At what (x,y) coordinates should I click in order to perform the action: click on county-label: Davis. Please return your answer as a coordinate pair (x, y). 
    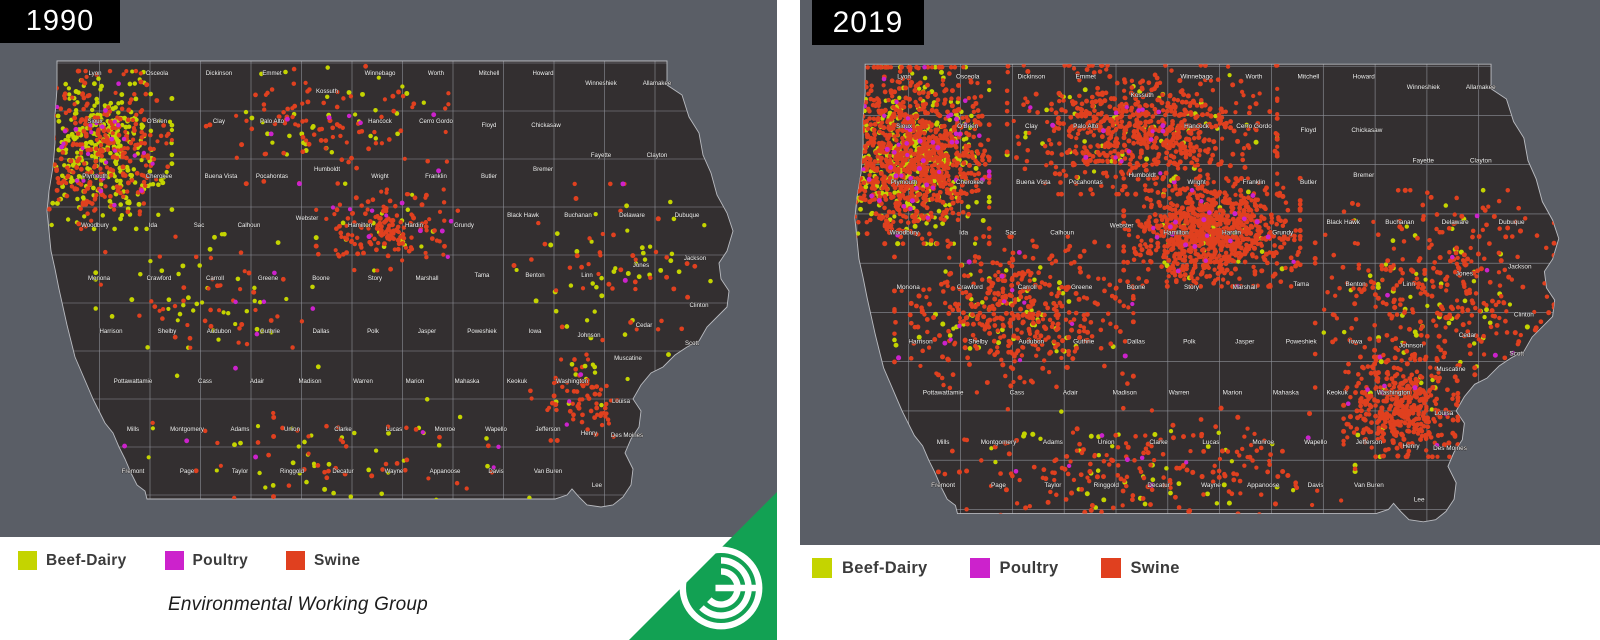
    Looking at the image, I should click on (495, 471).